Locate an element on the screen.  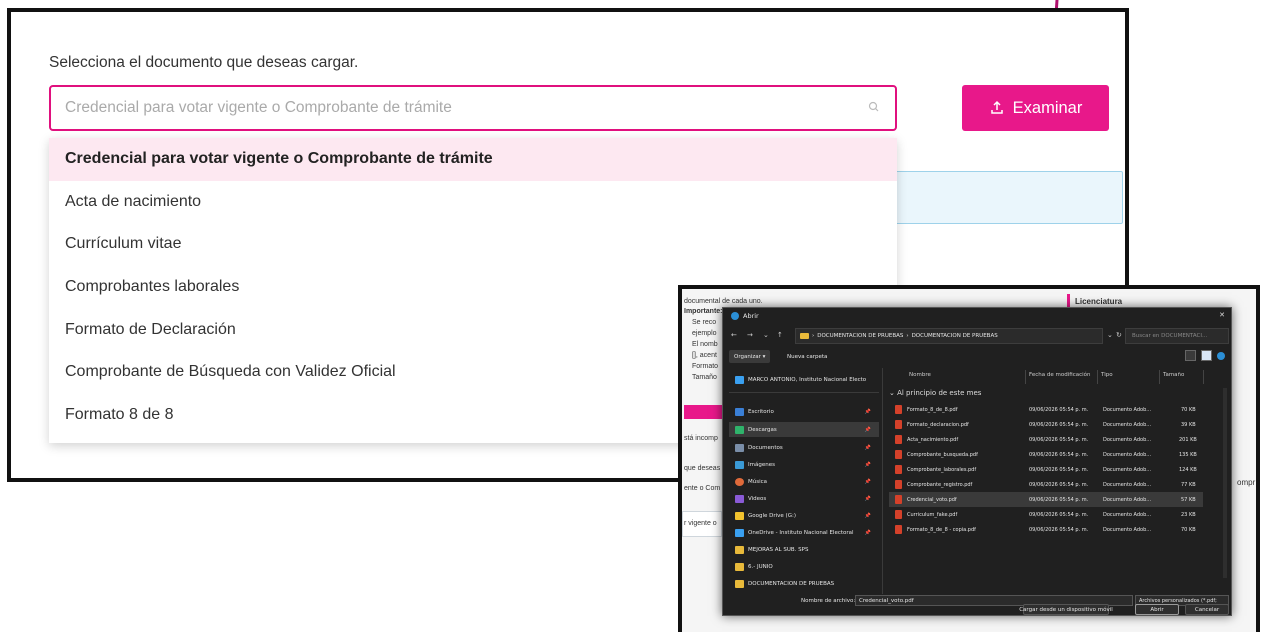
sidebar-item-folder: DOCUMENTACION DE PRUEBAS is located at coordinates (804, 583).